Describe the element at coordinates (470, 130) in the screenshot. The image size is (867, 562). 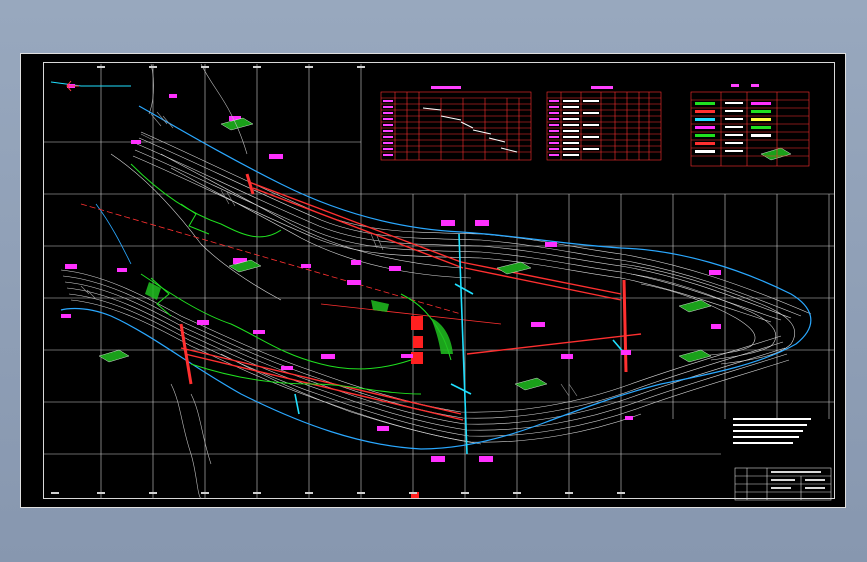
I see `table-1-content` at that location.